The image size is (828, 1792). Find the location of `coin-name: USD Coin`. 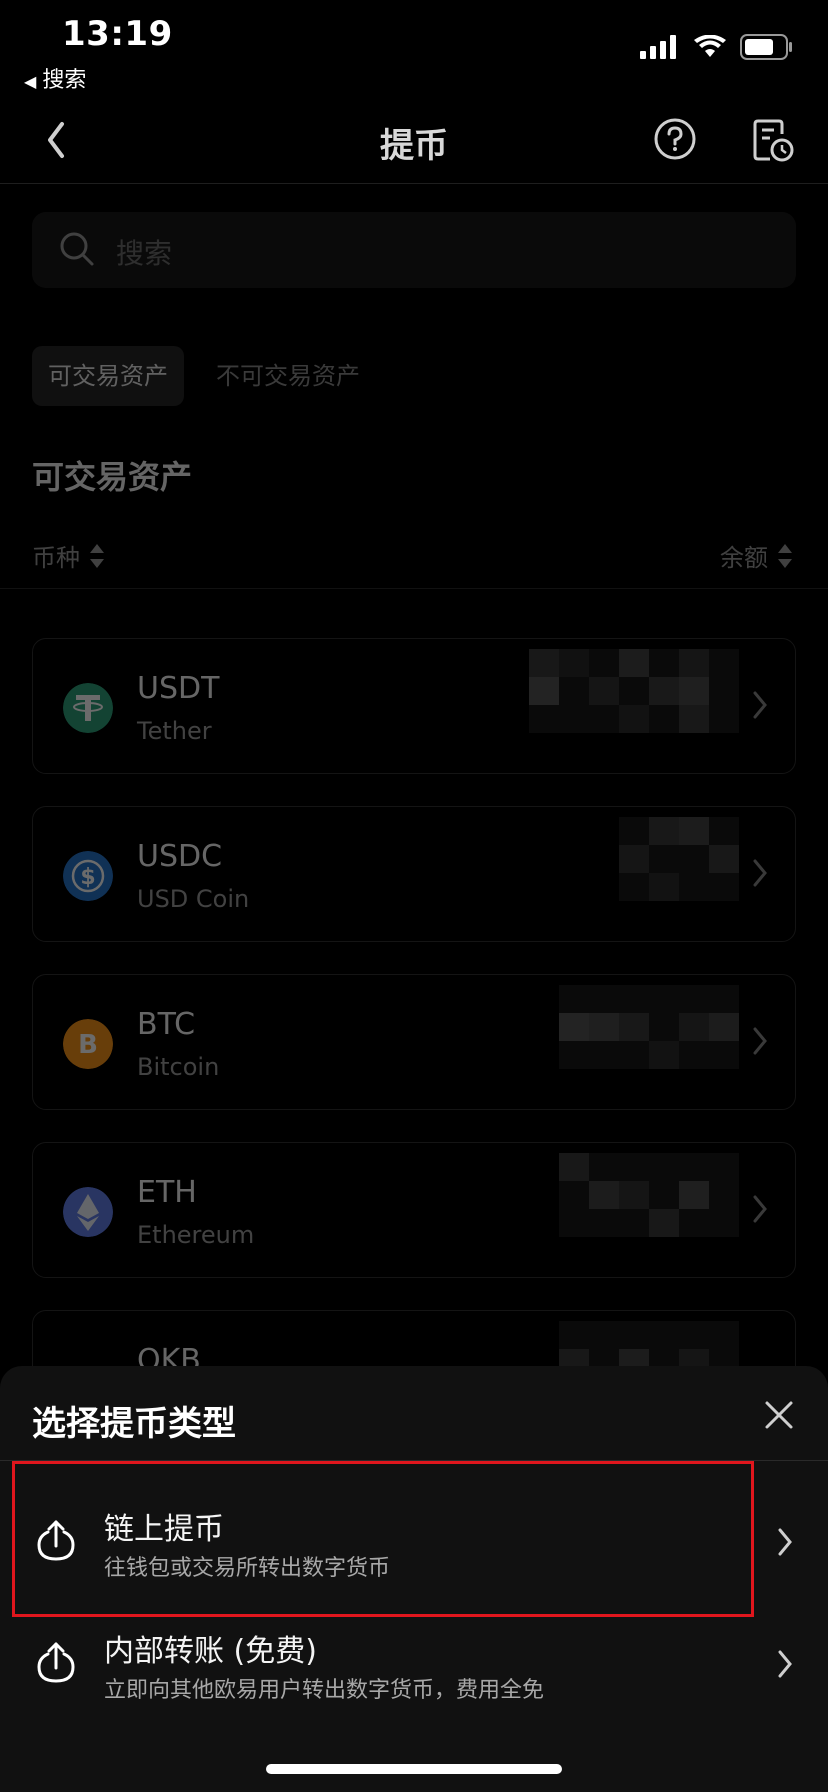

coin-name: USD Coin is located at coordinates (193, 899).